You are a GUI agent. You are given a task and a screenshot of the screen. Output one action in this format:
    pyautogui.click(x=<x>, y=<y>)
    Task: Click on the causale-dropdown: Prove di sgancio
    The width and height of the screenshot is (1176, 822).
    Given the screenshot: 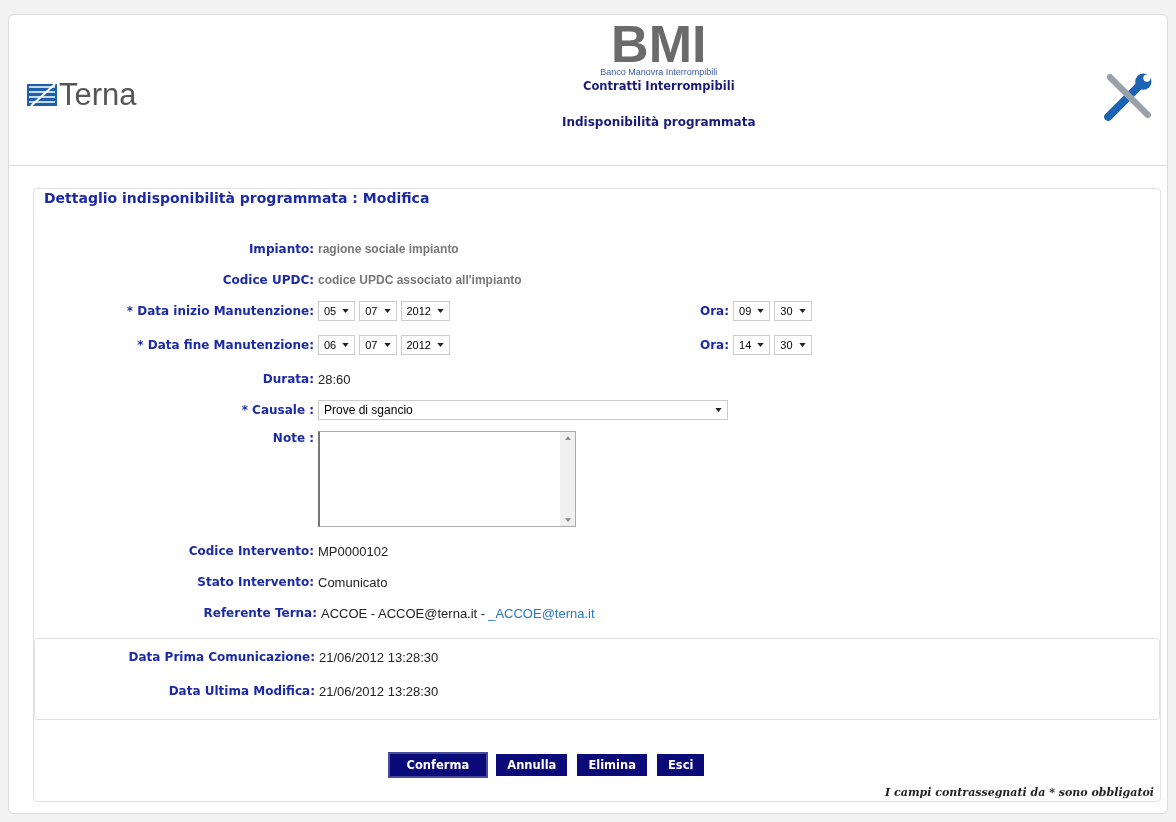 What is the action you would take?
    pyautogui.click(x=523, y=410)
    